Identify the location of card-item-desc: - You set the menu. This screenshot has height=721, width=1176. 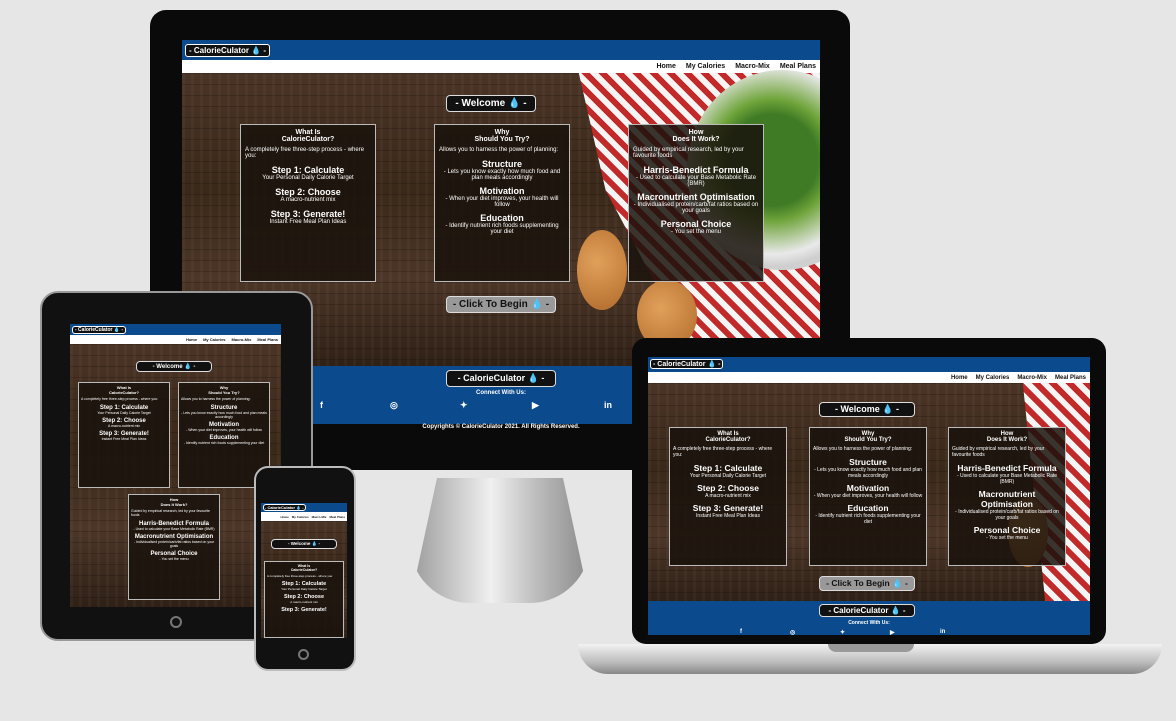
(1007, 538).